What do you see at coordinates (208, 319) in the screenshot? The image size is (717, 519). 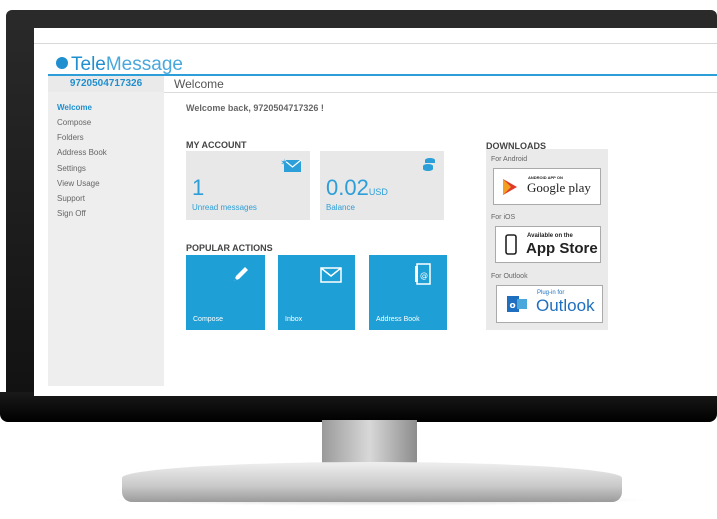 I see `compose-action-label: Compose` at bounding box center [208, 319].